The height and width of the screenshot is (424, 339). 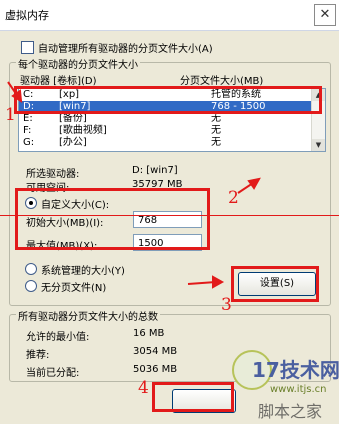 I want to click on watermark: 17技术网 www.itjs.cn 脚本之家, so click(x=285, y=385).